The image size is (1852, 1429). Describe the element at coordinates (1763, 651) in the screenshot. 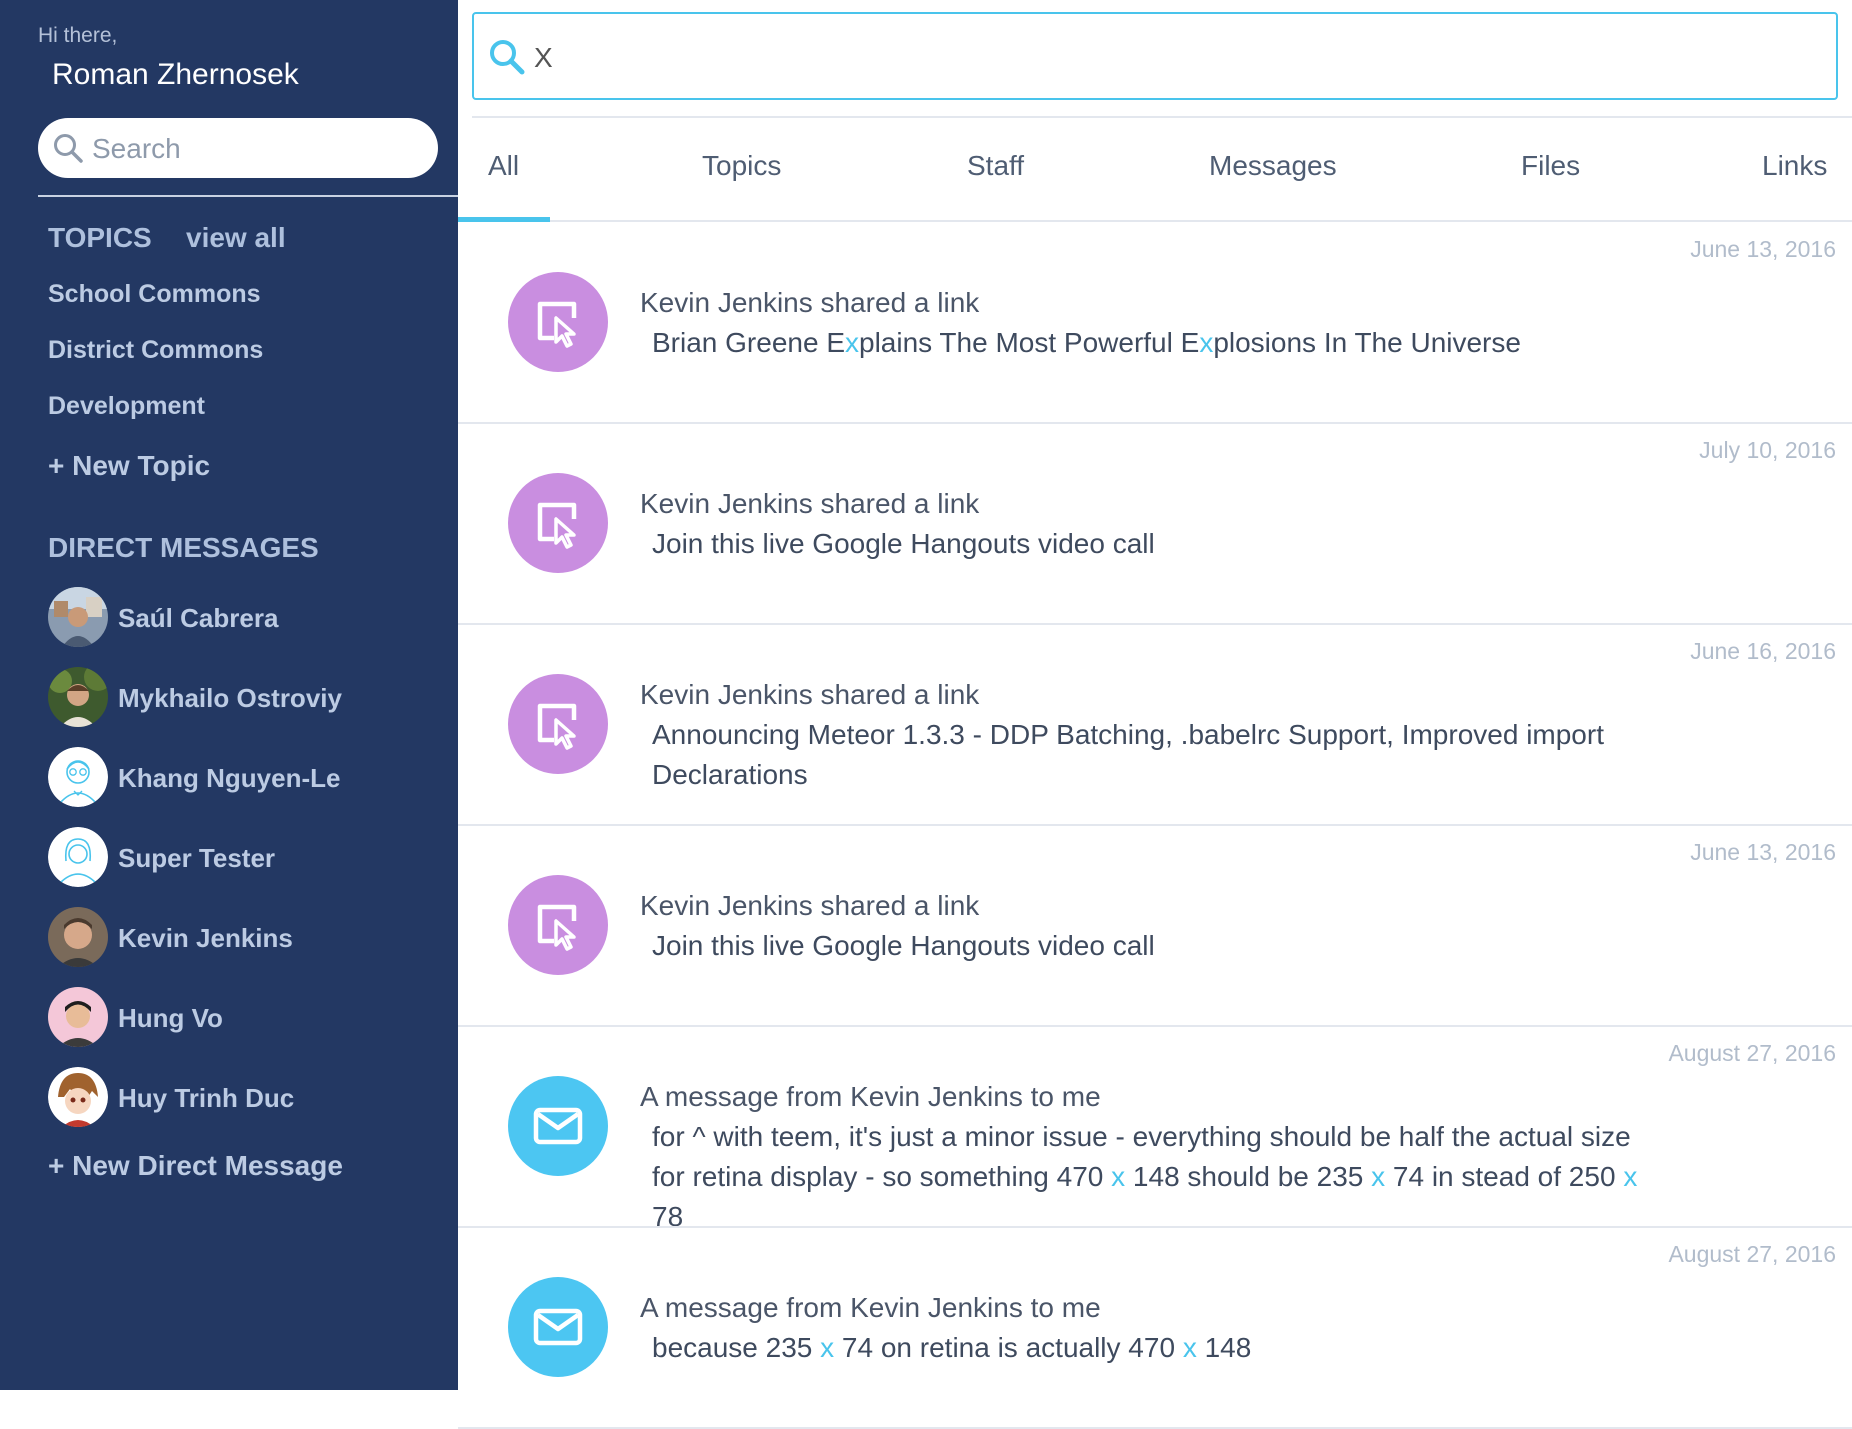

I see `result-date: June 16, 2016` at that location.